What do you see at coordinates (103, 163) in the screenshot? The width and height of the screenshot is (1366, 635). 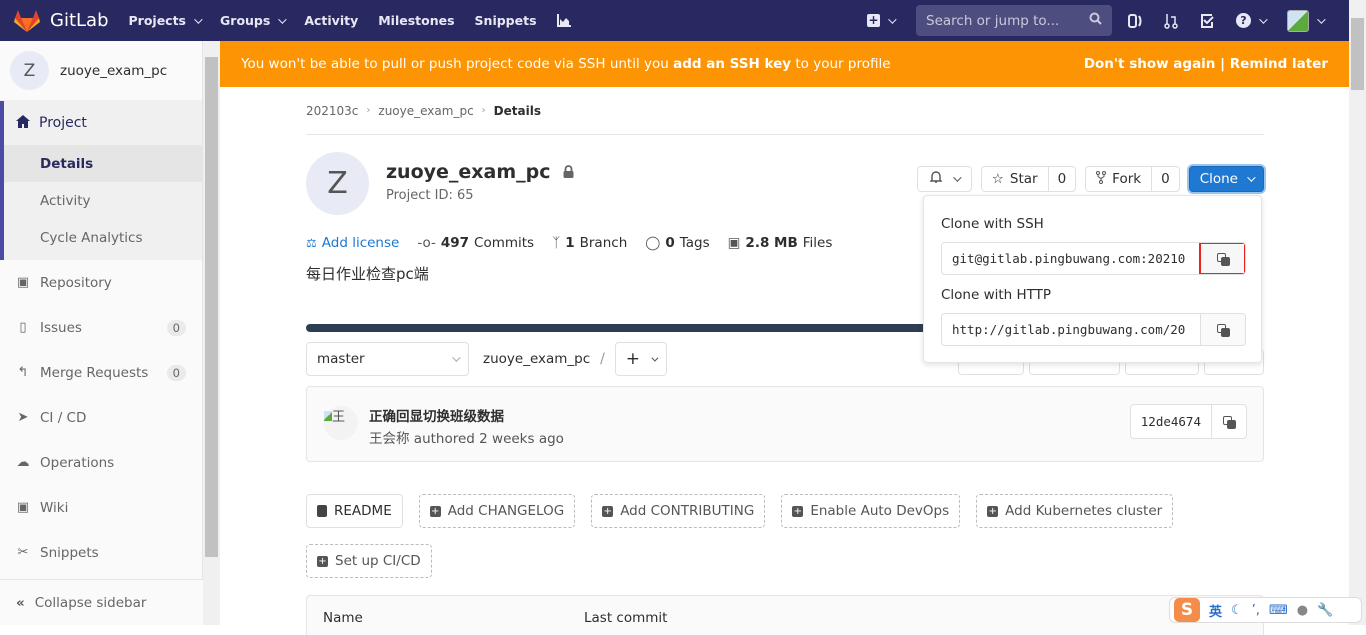 I see `sidebar-subitem-details: Details` at bounding box center [103, 163].